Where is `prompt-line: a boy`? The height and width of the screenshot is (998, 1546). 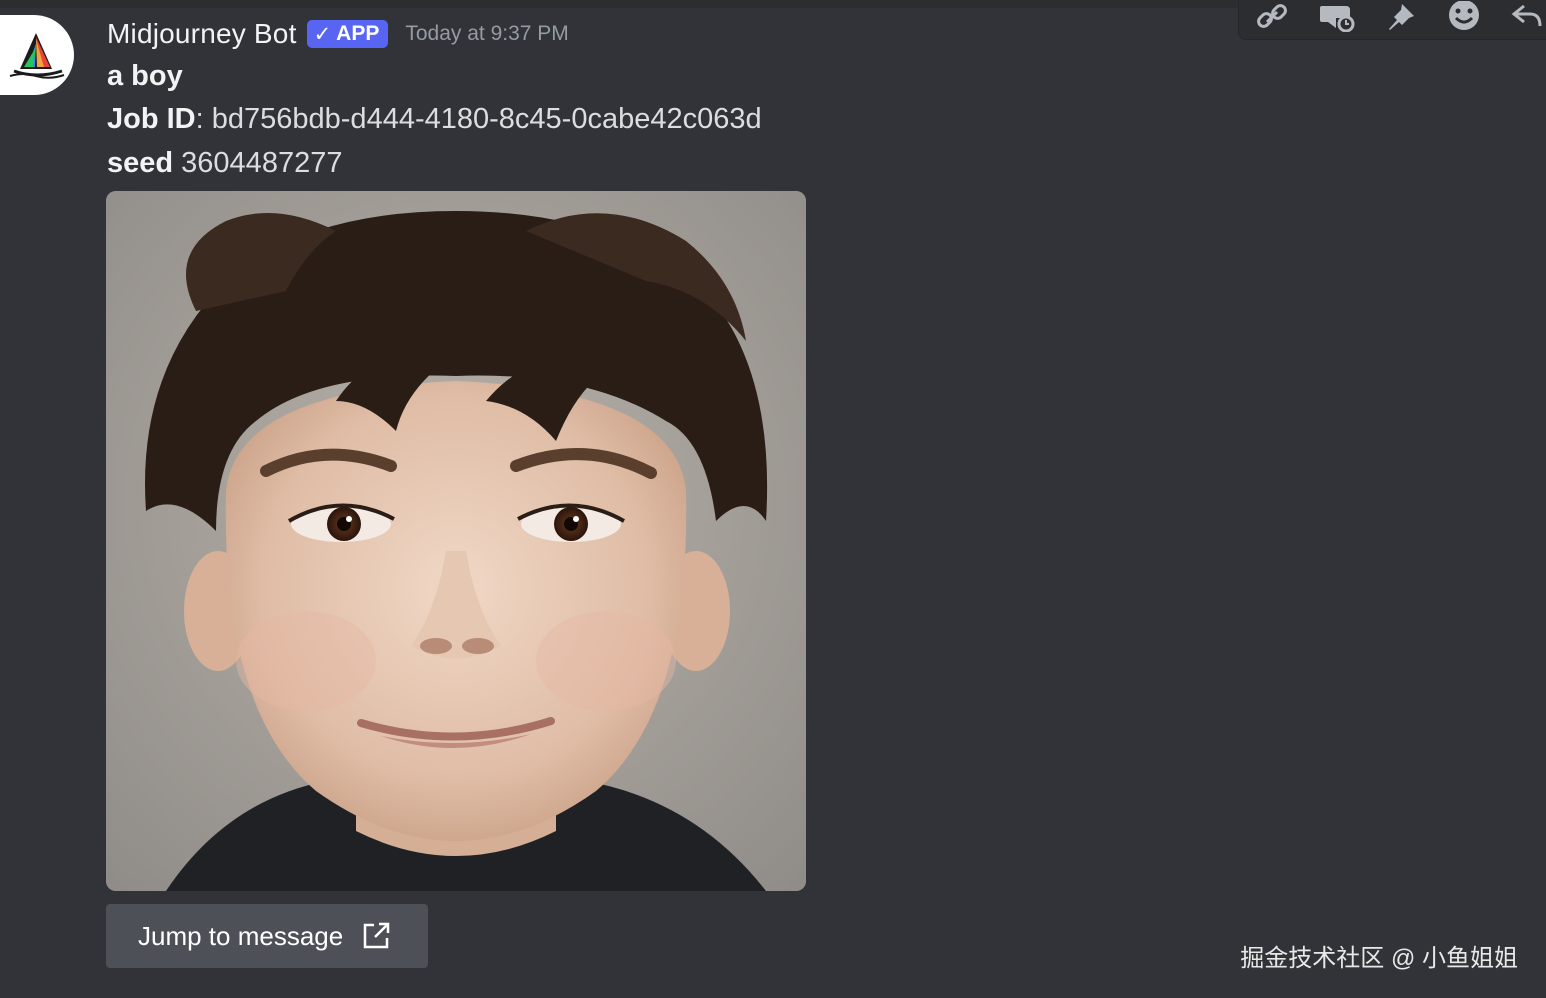
prompt-line: a boy is located at coordinates (145, 76).